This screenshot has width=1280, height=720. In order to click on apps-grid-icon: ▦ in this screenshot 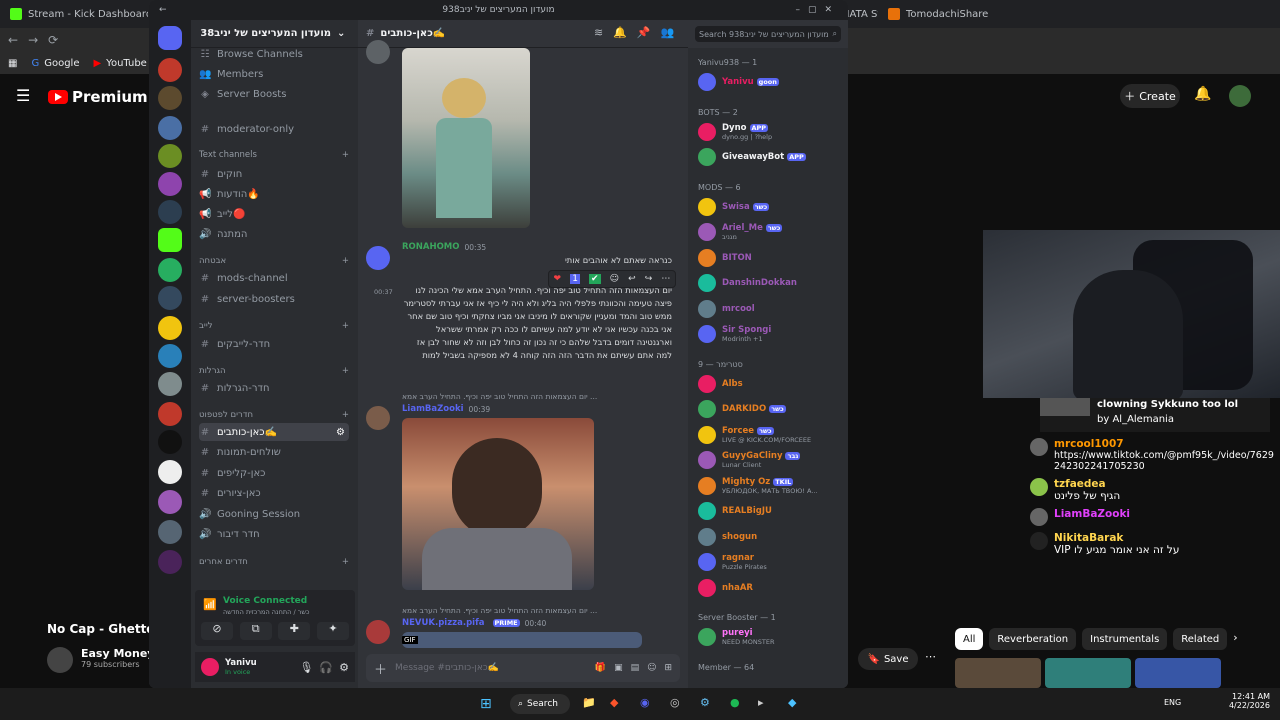, I will do `click(12, 63)`.